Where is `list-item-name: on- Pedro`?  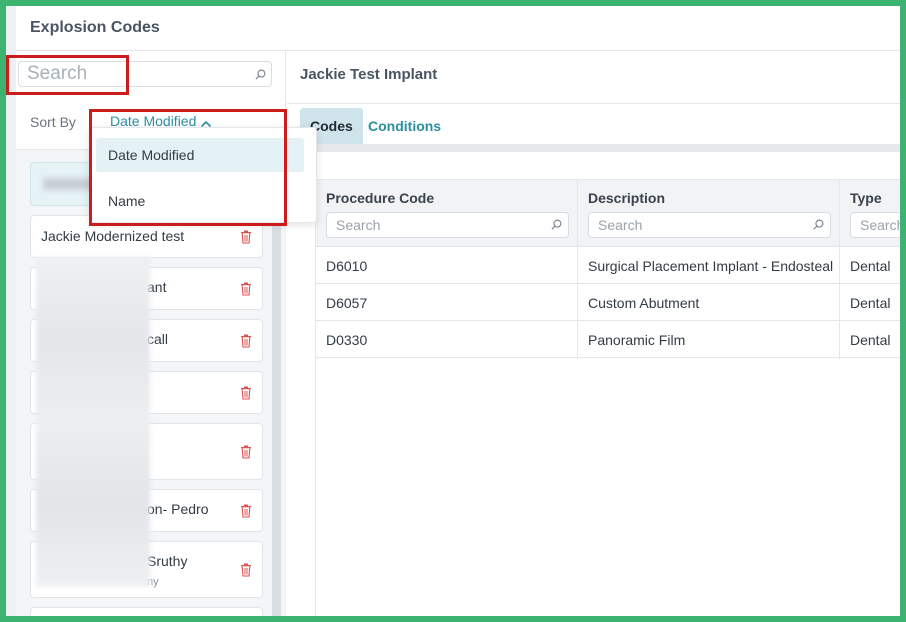 list-item-name: on- Pedro is located at coordinates (178, 509).